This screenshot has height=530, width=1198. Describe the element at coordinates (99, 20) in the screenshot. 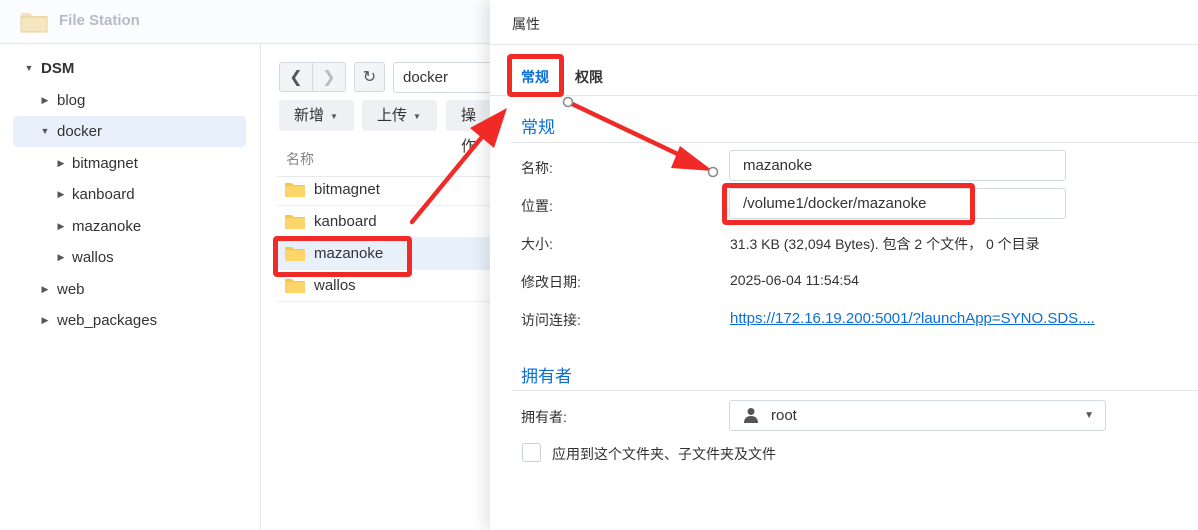

I see `app-title: File Station` at that location.